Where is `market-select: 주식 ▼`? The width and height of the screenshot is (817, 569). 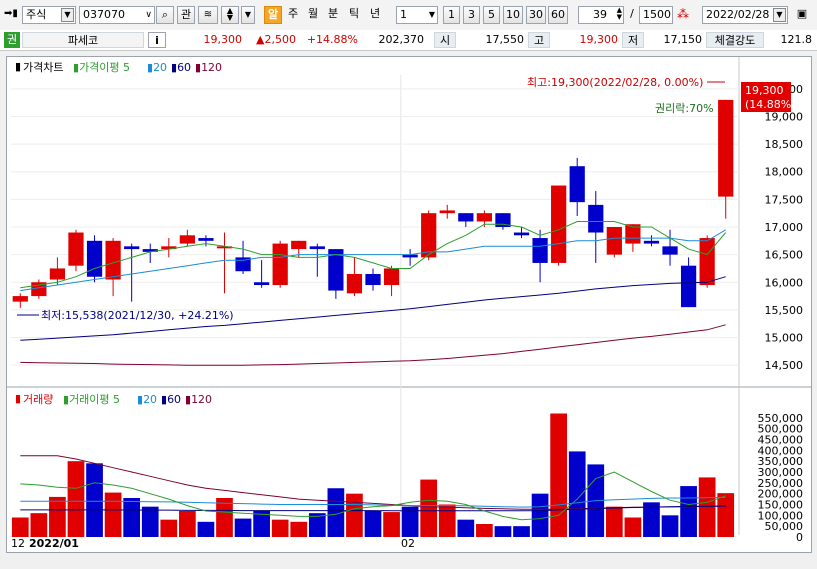 market-select: 주식 ▼ is located at coordinates (49, 15).